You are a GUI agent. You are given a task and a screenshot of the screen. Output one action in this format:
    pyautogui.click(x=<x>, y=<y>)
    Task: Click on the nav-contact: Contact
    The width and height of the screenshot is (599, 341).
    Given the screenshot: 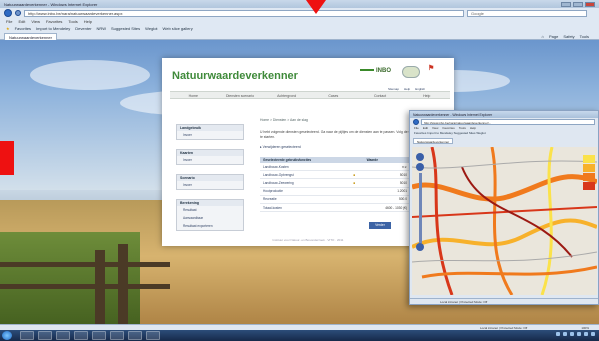 What is the action you would take?
    pyautogui.click(x=380, y=95)
    